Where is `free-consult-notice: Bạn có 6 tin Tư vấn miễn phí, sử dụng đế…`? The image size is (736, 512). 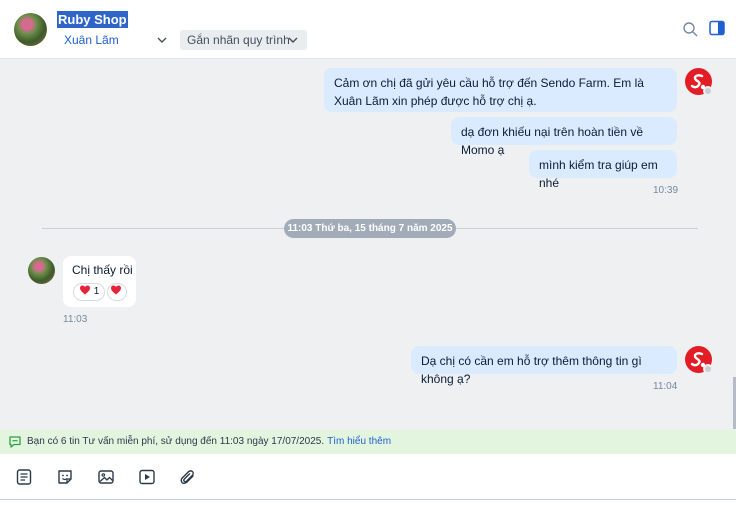 free-consult-notice: Bạn có 6 tin Tư vấn miễn phí, sử dụng đế… is located at coordinates (368, 442).